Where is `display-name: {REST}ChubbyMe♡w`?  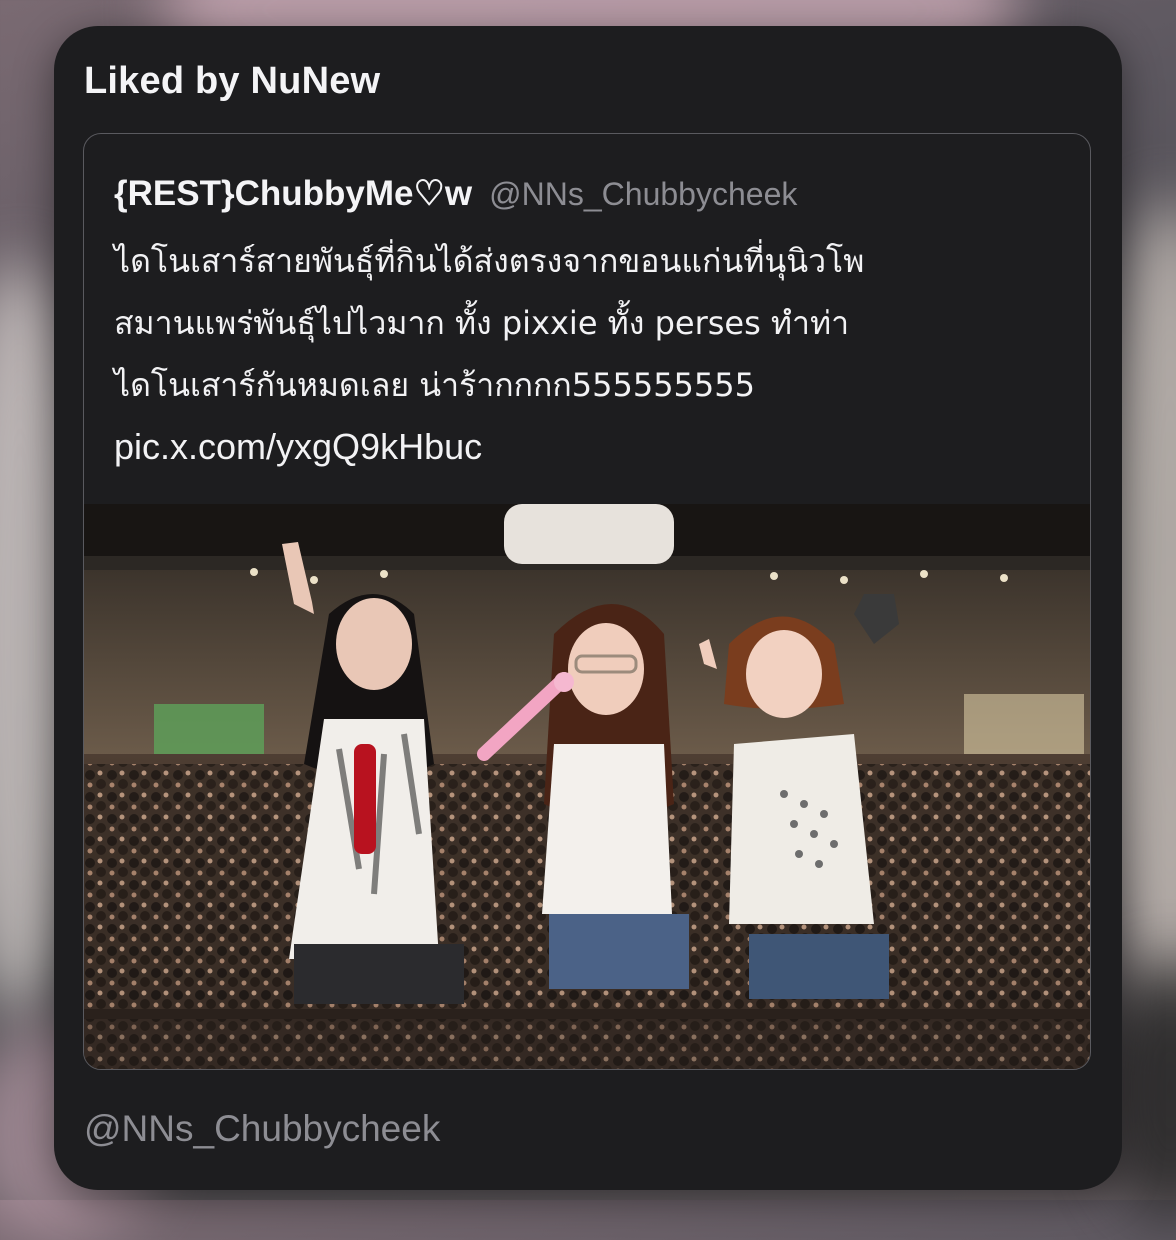 display-name: {REST}ChubbyMe♡w is located at coordinates (293, 193).